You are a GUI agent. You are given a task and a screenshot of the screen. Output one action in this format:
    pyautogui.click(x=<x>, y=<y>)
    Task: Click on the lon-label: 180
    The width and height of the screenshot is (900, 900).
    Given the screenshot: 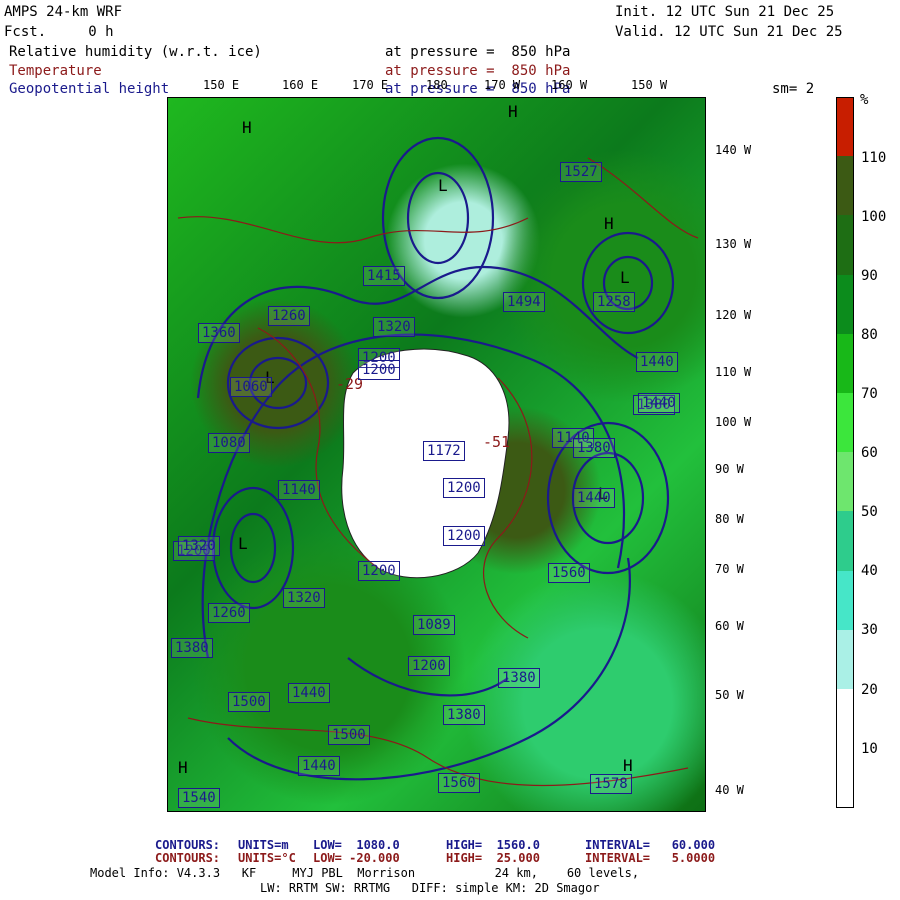 What is the action you would take?
    pyautogui.click(x=437, y=85)
    